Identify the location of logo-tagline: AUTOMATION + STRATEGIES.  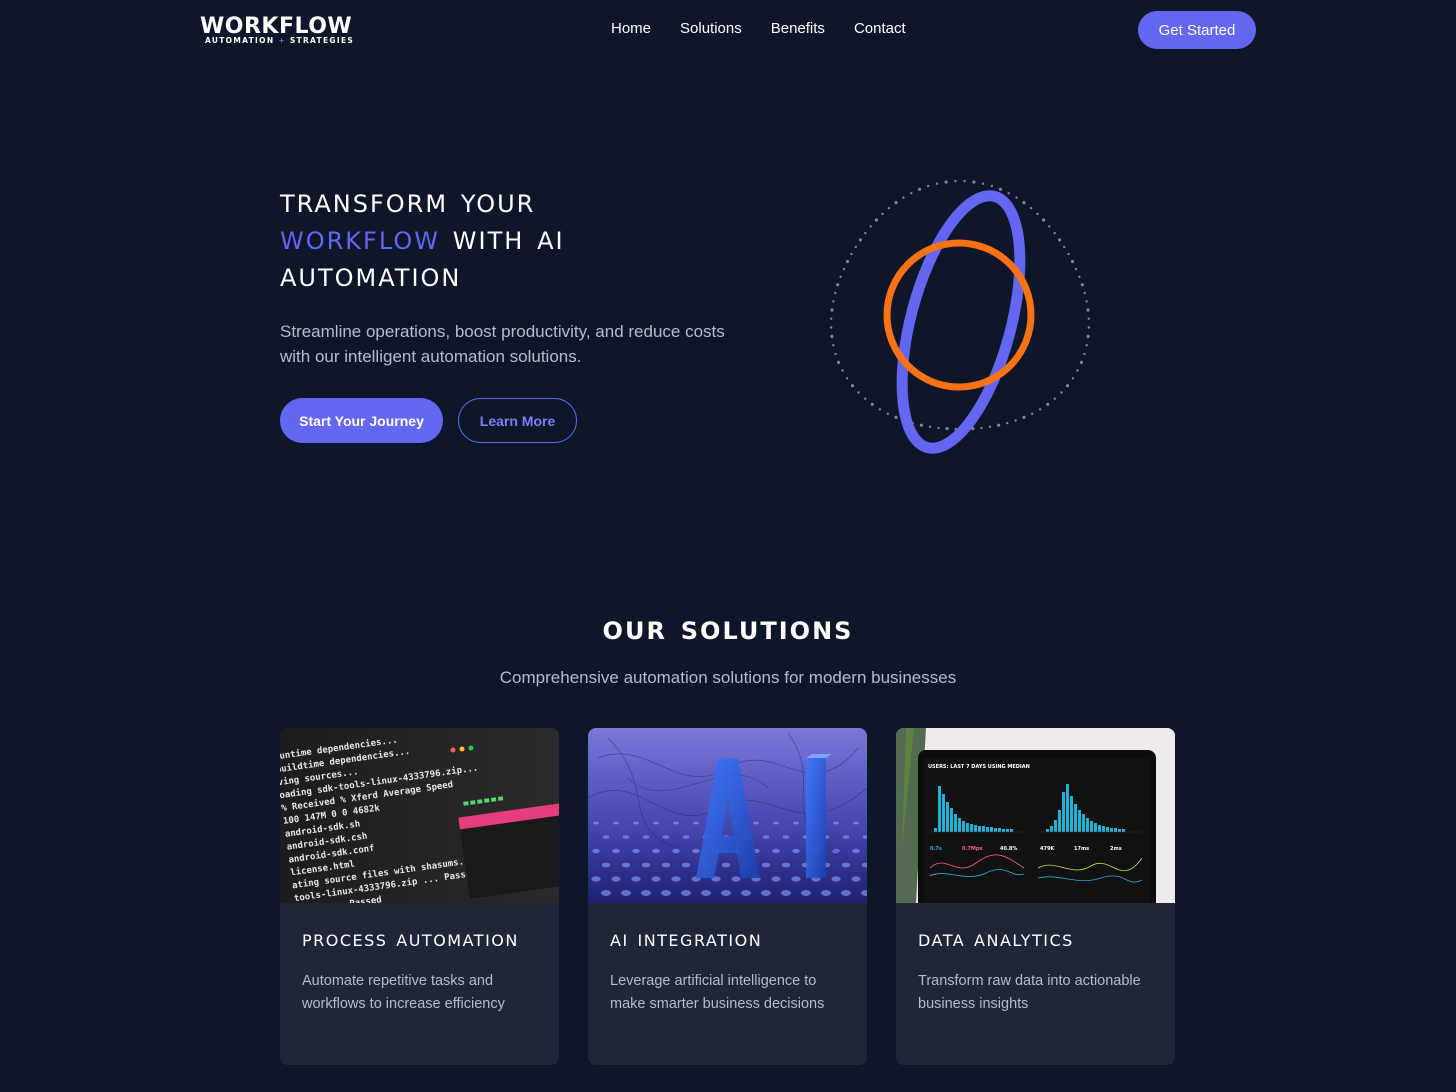
(279, 40).